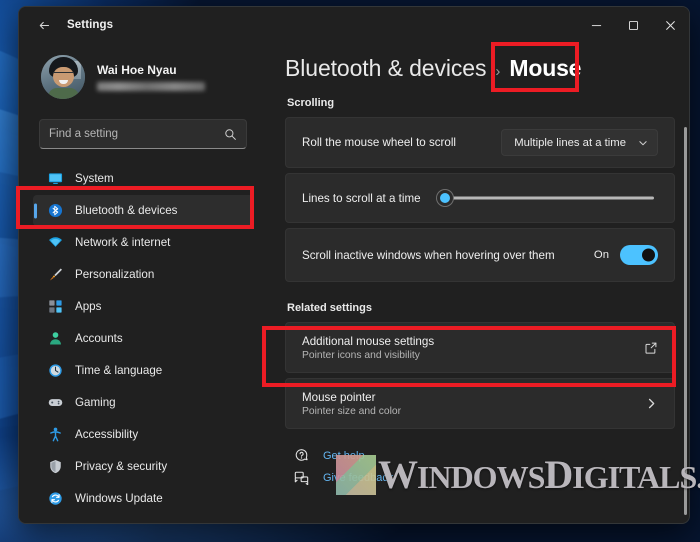 The image size is (700, 542). What do you see at coordinates (301, 455) in the screenshot?
I see `help-icon` at bounding box center [301, 455].